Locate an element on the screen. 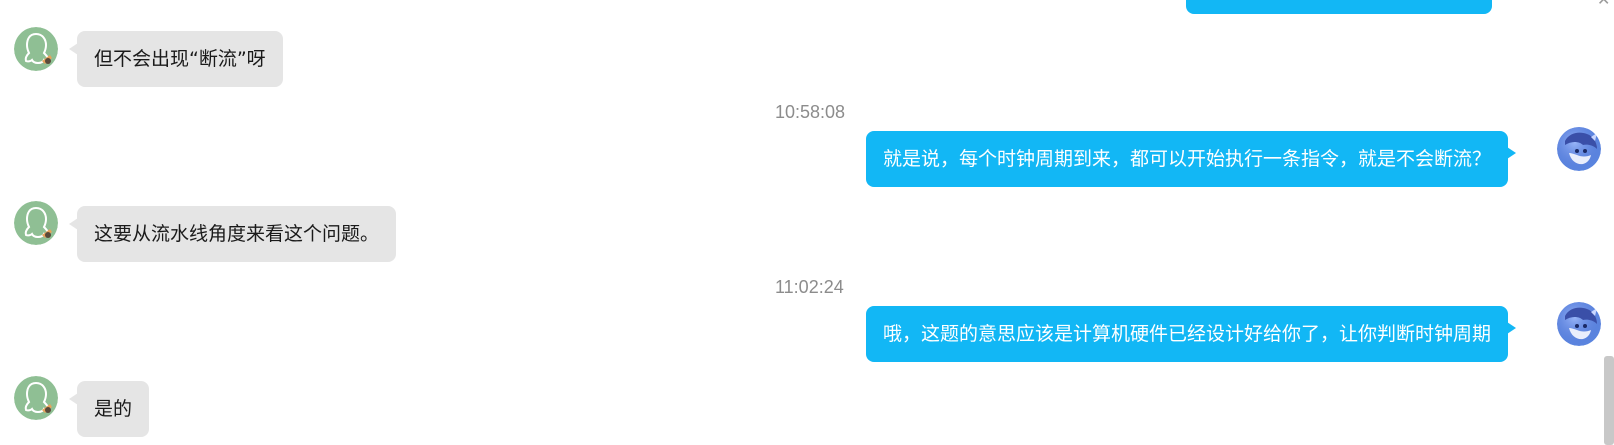 This screenshot has width=1614, height=445. chat-bubble-outgoing-partial is located at coordinates (1339, 7).